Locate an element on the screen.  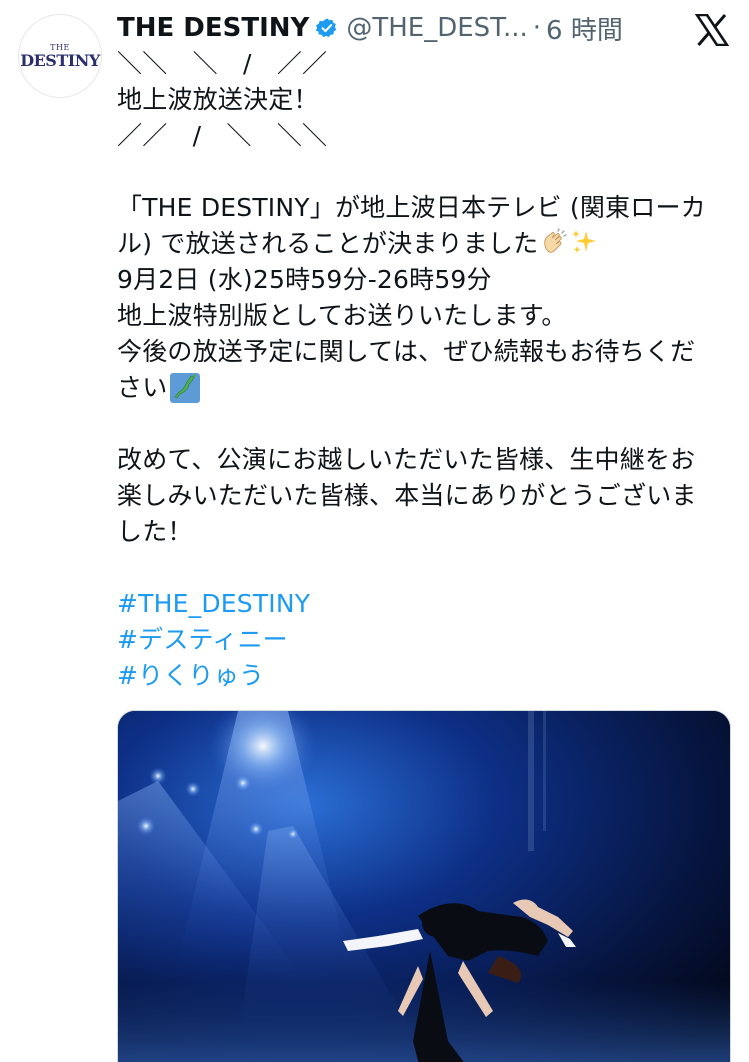
japan-map-icon is located at coordinates (185, 388).